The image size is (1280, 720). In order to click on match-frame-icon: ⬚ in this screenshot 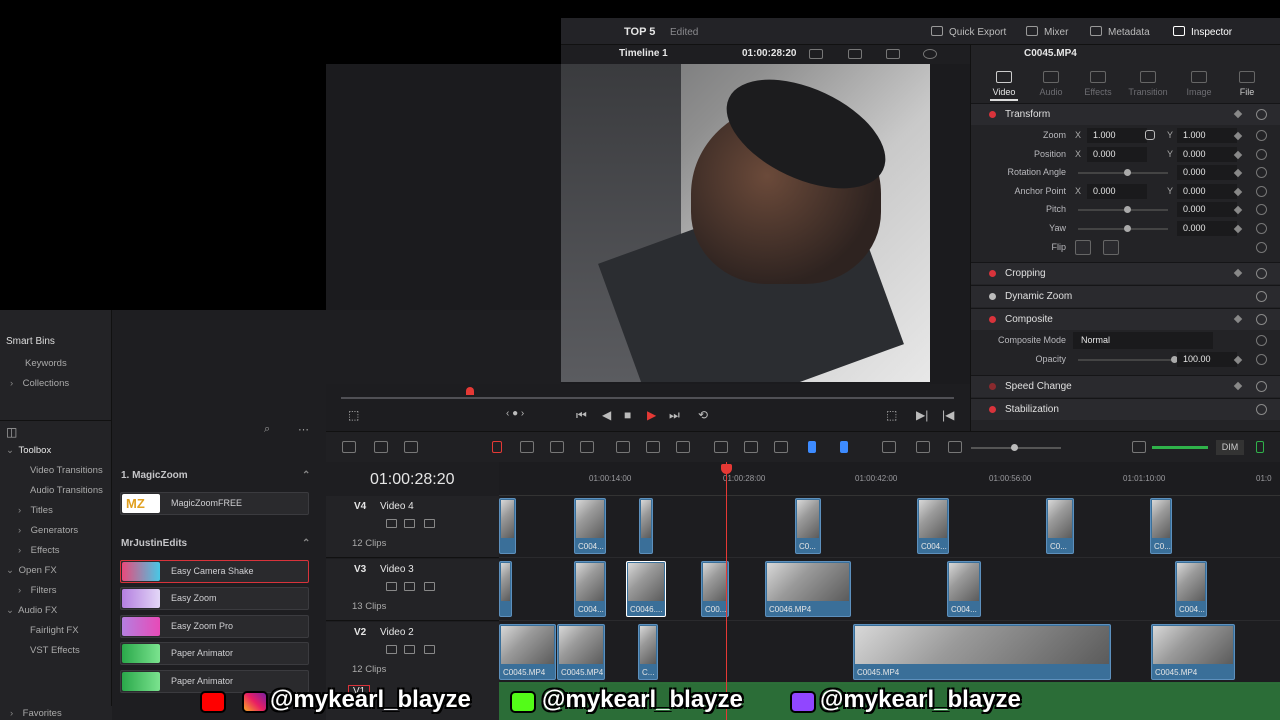, I will do `click(891, 415)`.